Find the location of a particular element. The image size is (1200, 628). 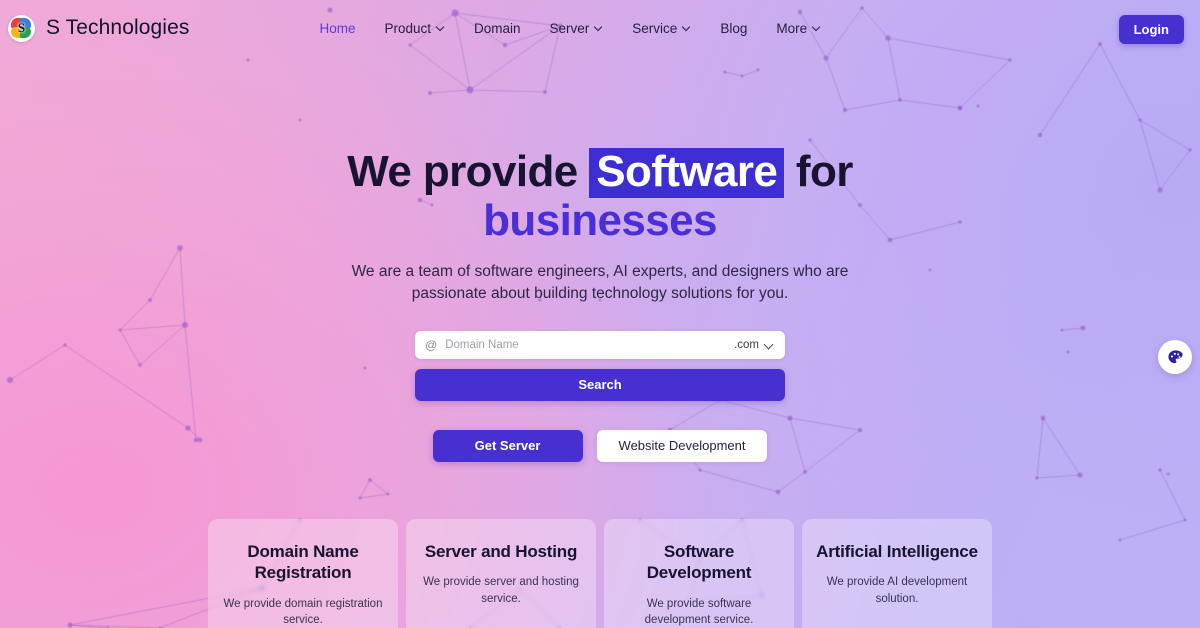

login-button: Login is located at coordinates (1151, 29).